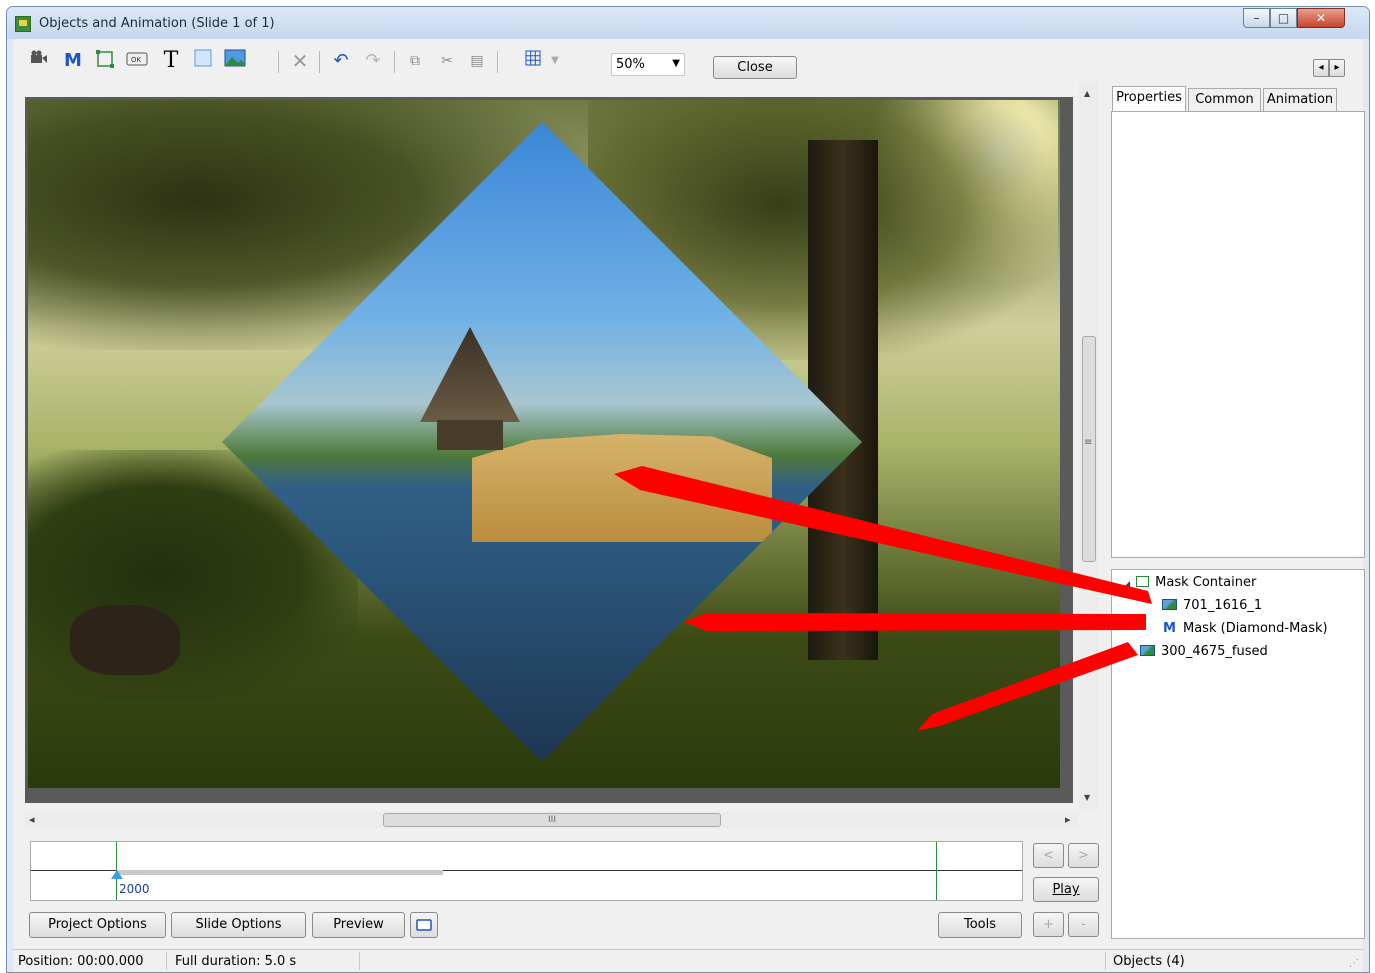 This screenshot has height=973, width=1375. I want to click on nav-prev-button: ◂, so click(1321, 68).